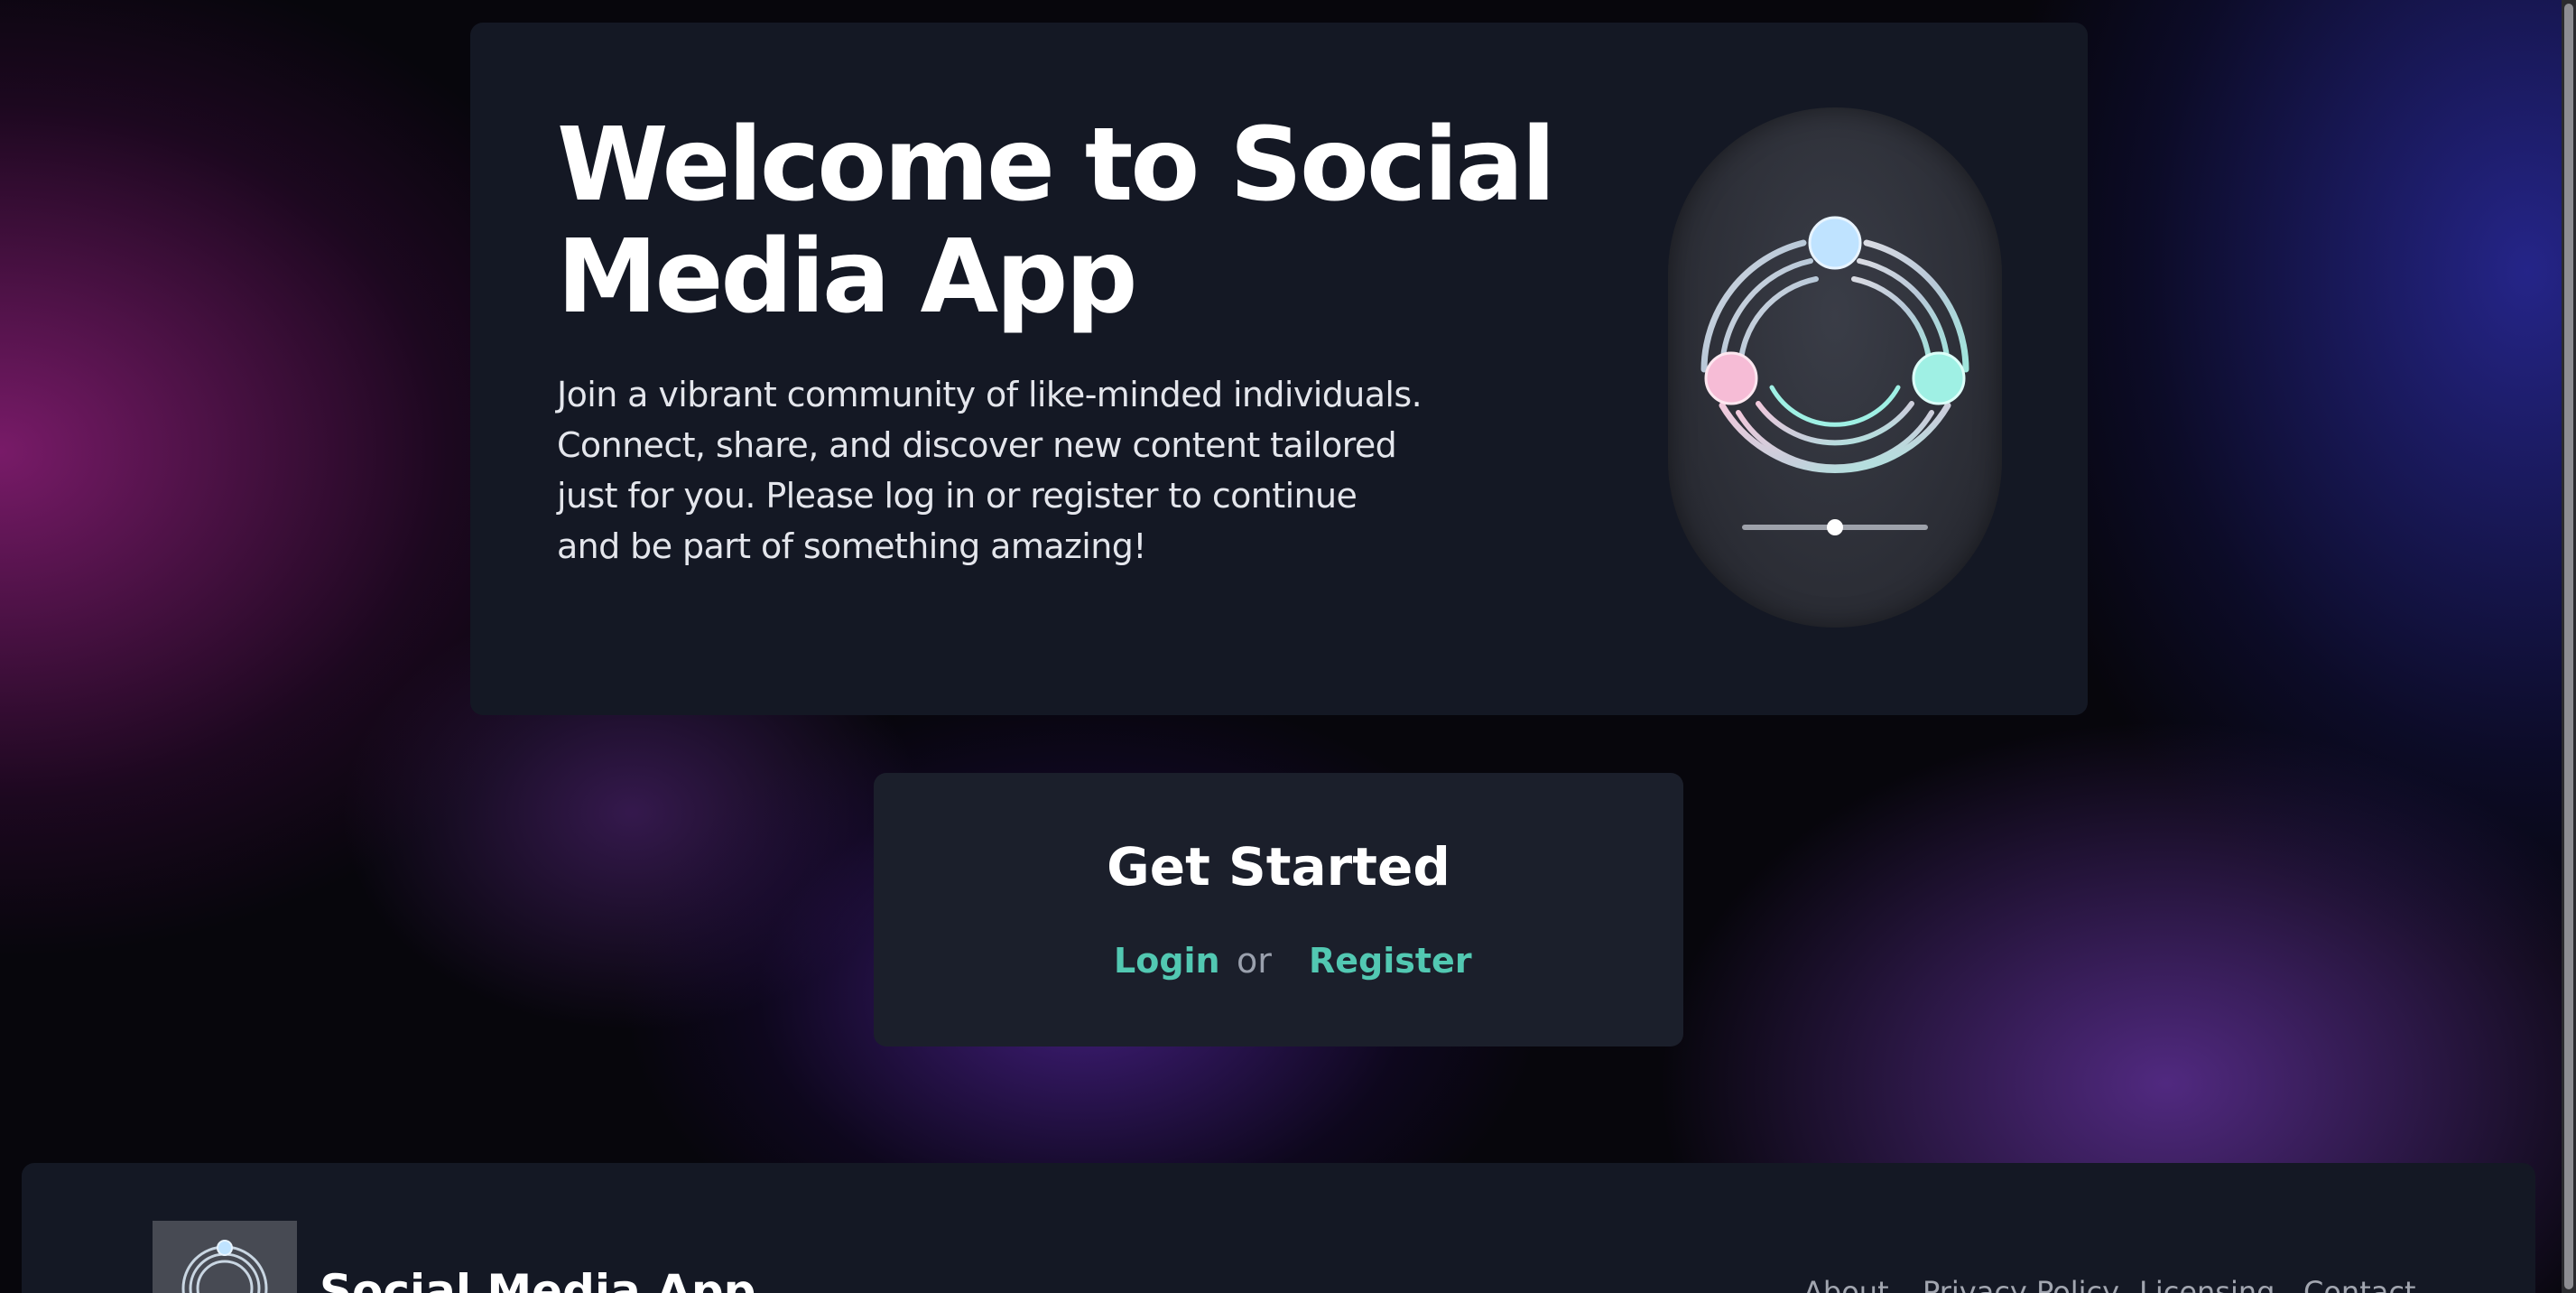 This screenshot has height=1293, width=2576. I want to click on footer-brand-name: Social Media App, so click(538, 1279).